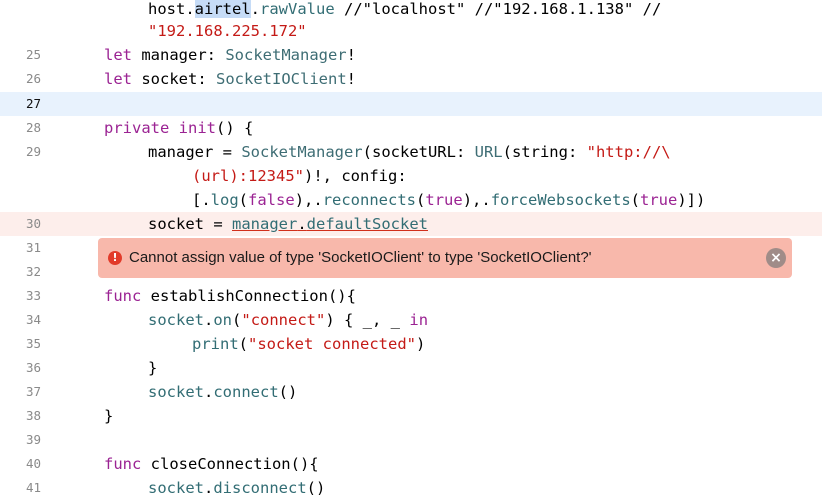  What do you see at coordinates (33, 319) in the screenshot?
I see `line-number: 34` at bounding box center [33, 319].